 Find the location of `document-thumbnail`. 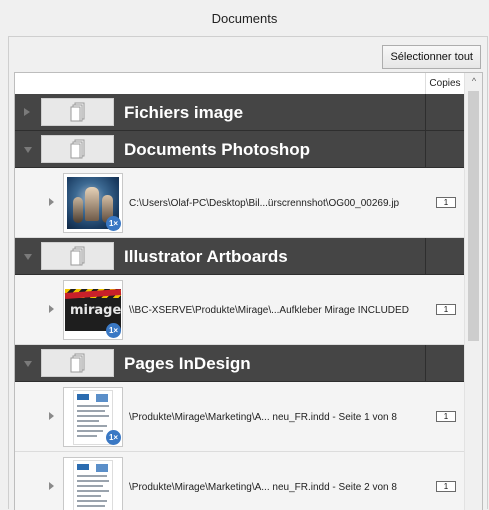

document-thumbnail is located at coordinates (93, 483).